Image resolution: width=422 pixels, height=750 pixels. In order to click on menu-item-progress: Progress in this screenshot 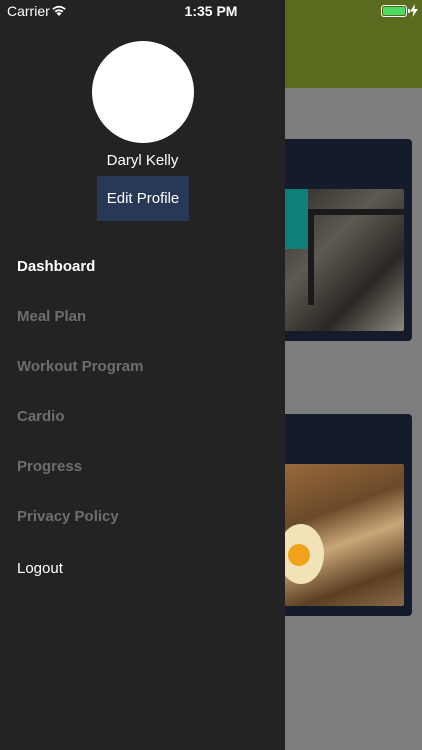, I will do `click(49, 466)`.